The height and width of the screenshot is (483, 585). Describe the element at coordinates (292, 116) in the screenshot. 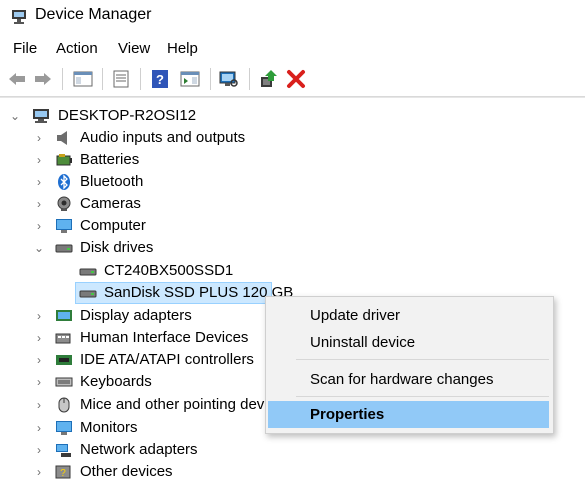

I see `tree-root: ⌄ DESKTOP-R2OSI12` at that location.